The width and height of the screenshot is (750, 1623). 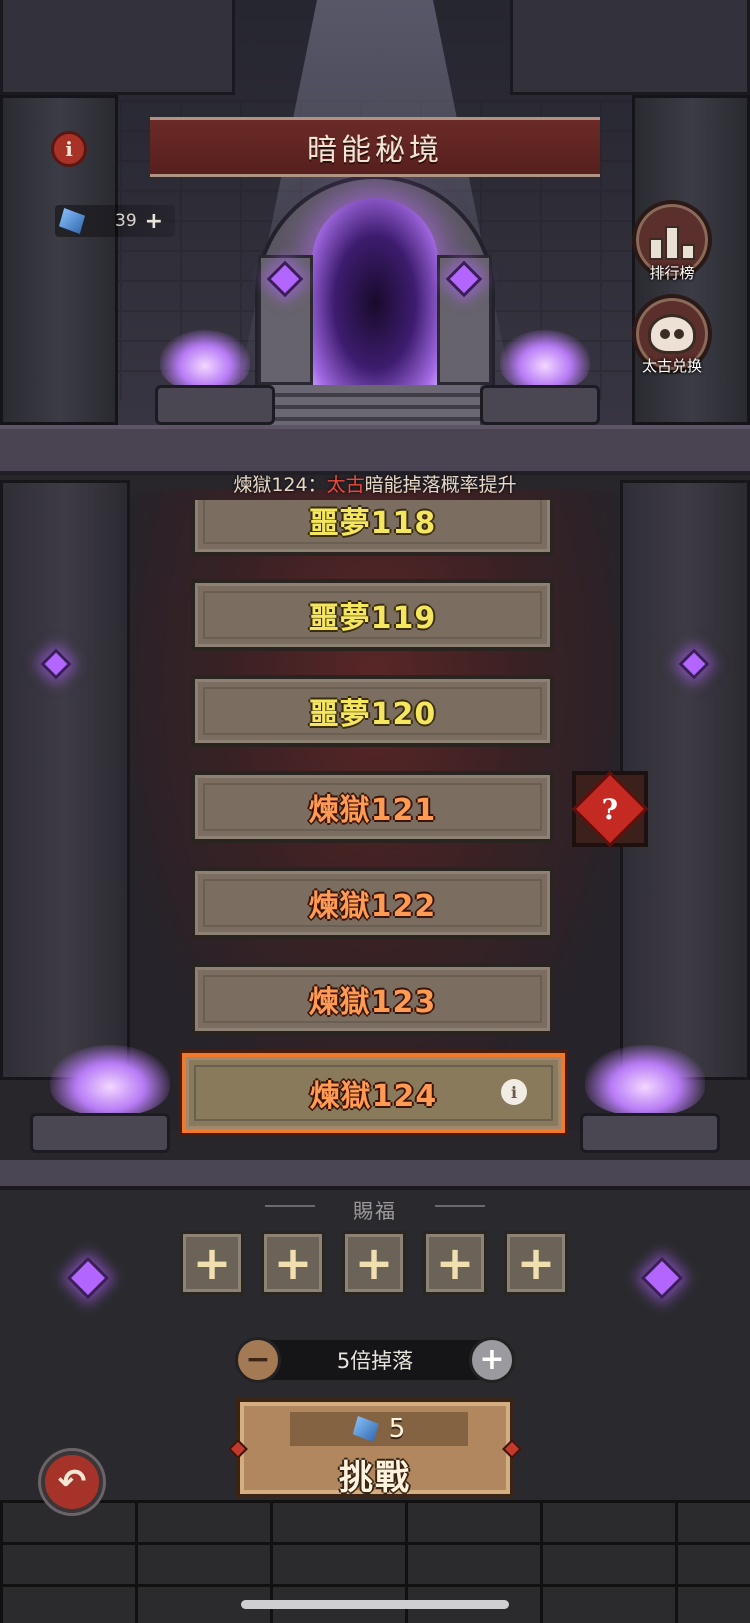 I want to click on multiplier-label: 5倍掉落, so click(x=375, y=1361).